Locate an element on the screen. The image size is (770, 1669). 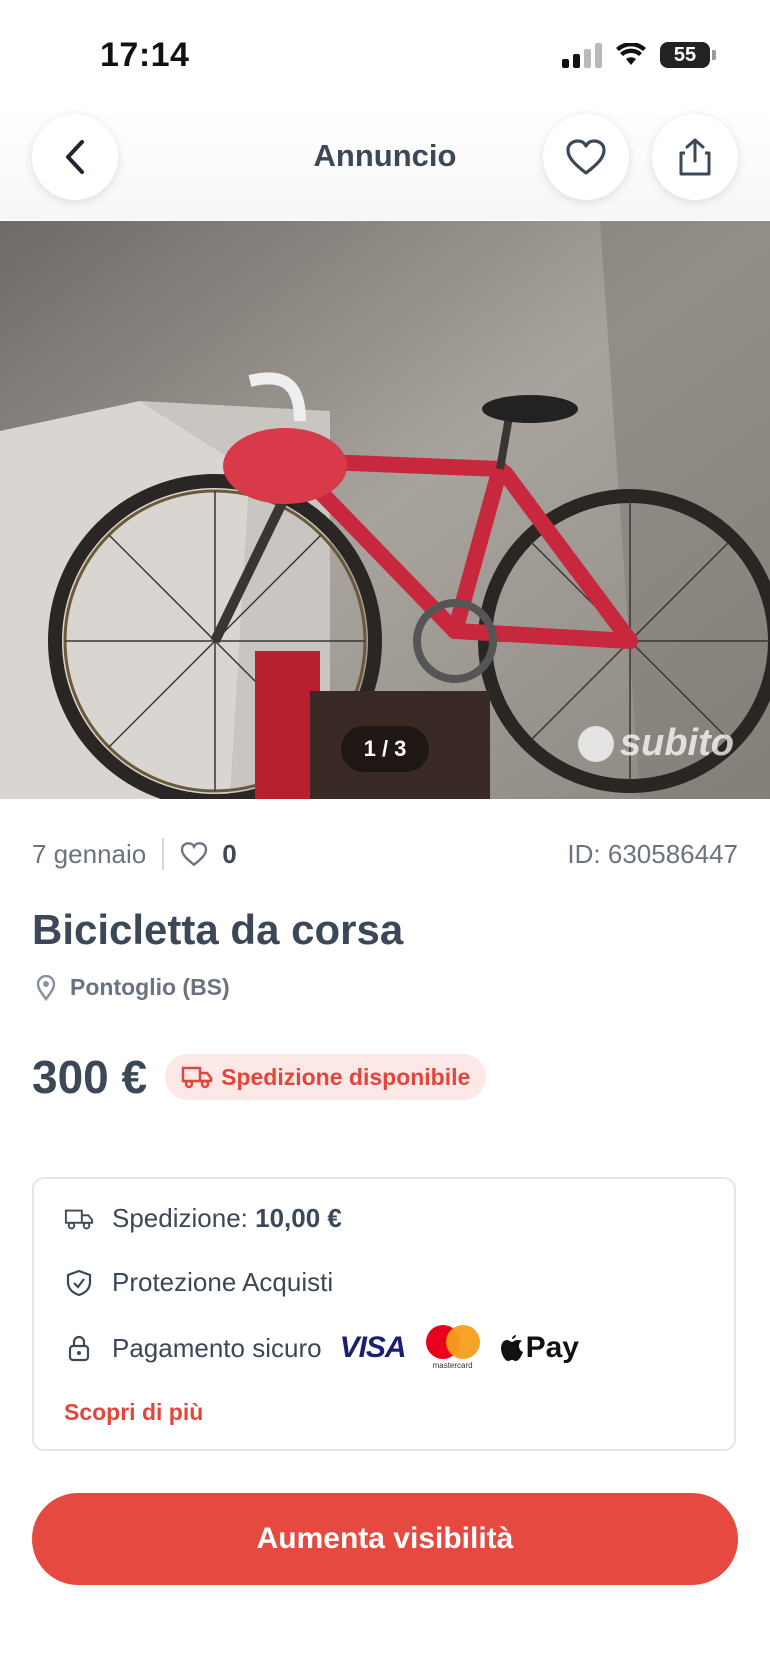
apple-pay-logo: Pay is located at coordinates (539, 1348).